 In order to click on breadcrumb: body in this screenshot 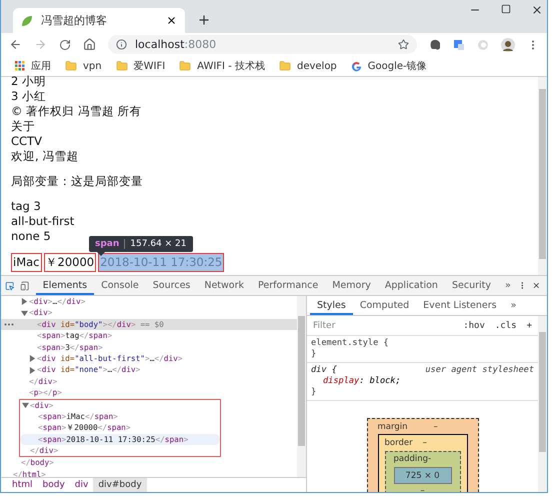, I will do `click(54, 485)`.